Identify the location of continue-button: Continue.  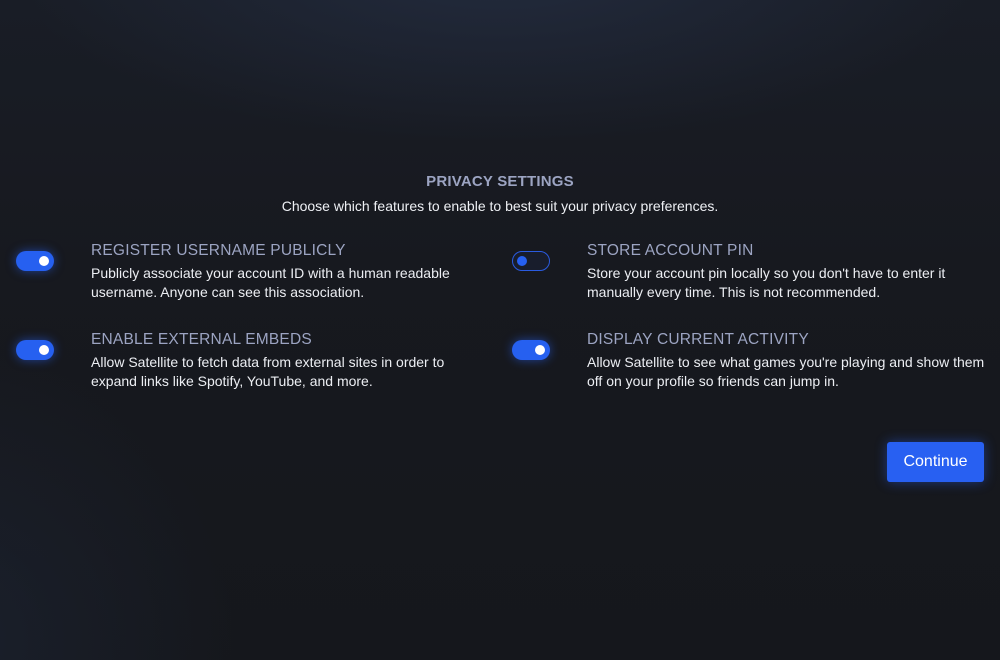
(935, 462).